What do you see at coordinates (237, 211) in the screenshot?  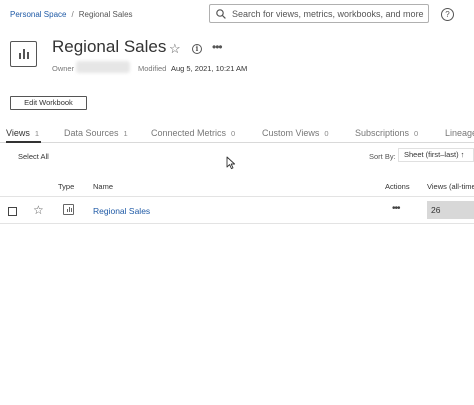 I see `table-row: ☆ Regional Sales ••• 26` at bounding box center [237, 211].